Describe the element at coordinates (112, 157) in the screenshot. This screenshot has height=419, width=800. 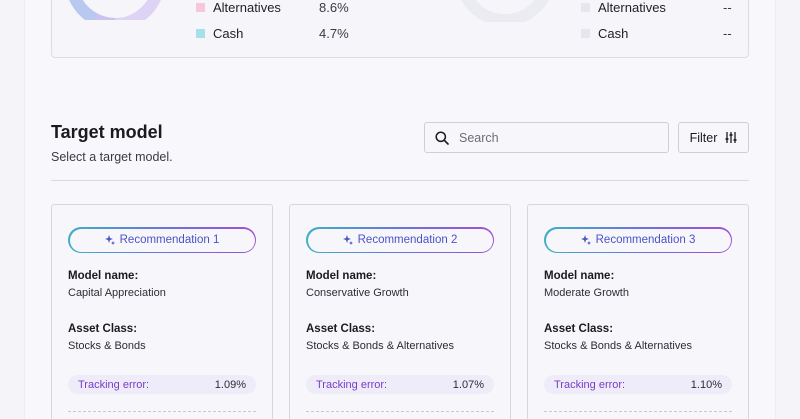
I see `section-subtitle: Select a target model.` at that location.